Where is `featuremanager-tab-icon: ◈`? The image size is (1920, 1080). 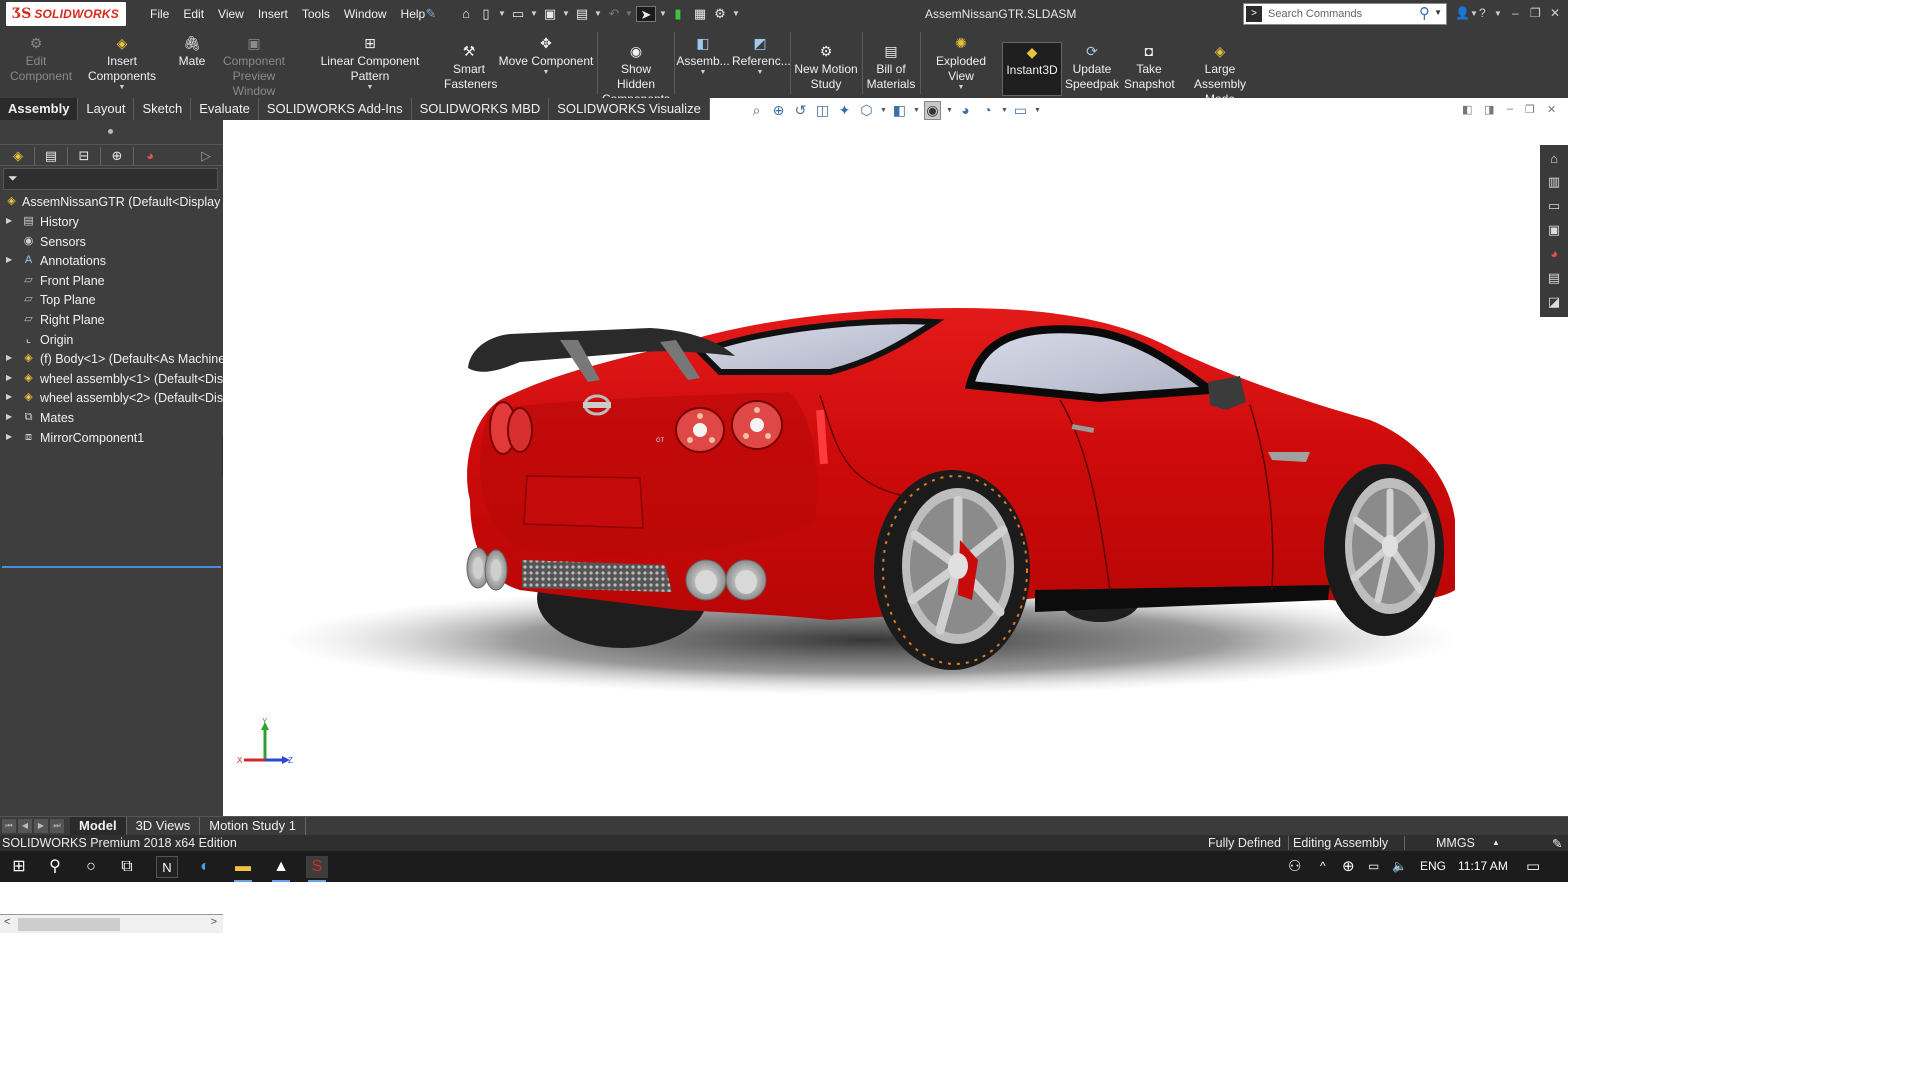
featuremanager-tab-icon: ◈ is located at coordinates (18, 156).